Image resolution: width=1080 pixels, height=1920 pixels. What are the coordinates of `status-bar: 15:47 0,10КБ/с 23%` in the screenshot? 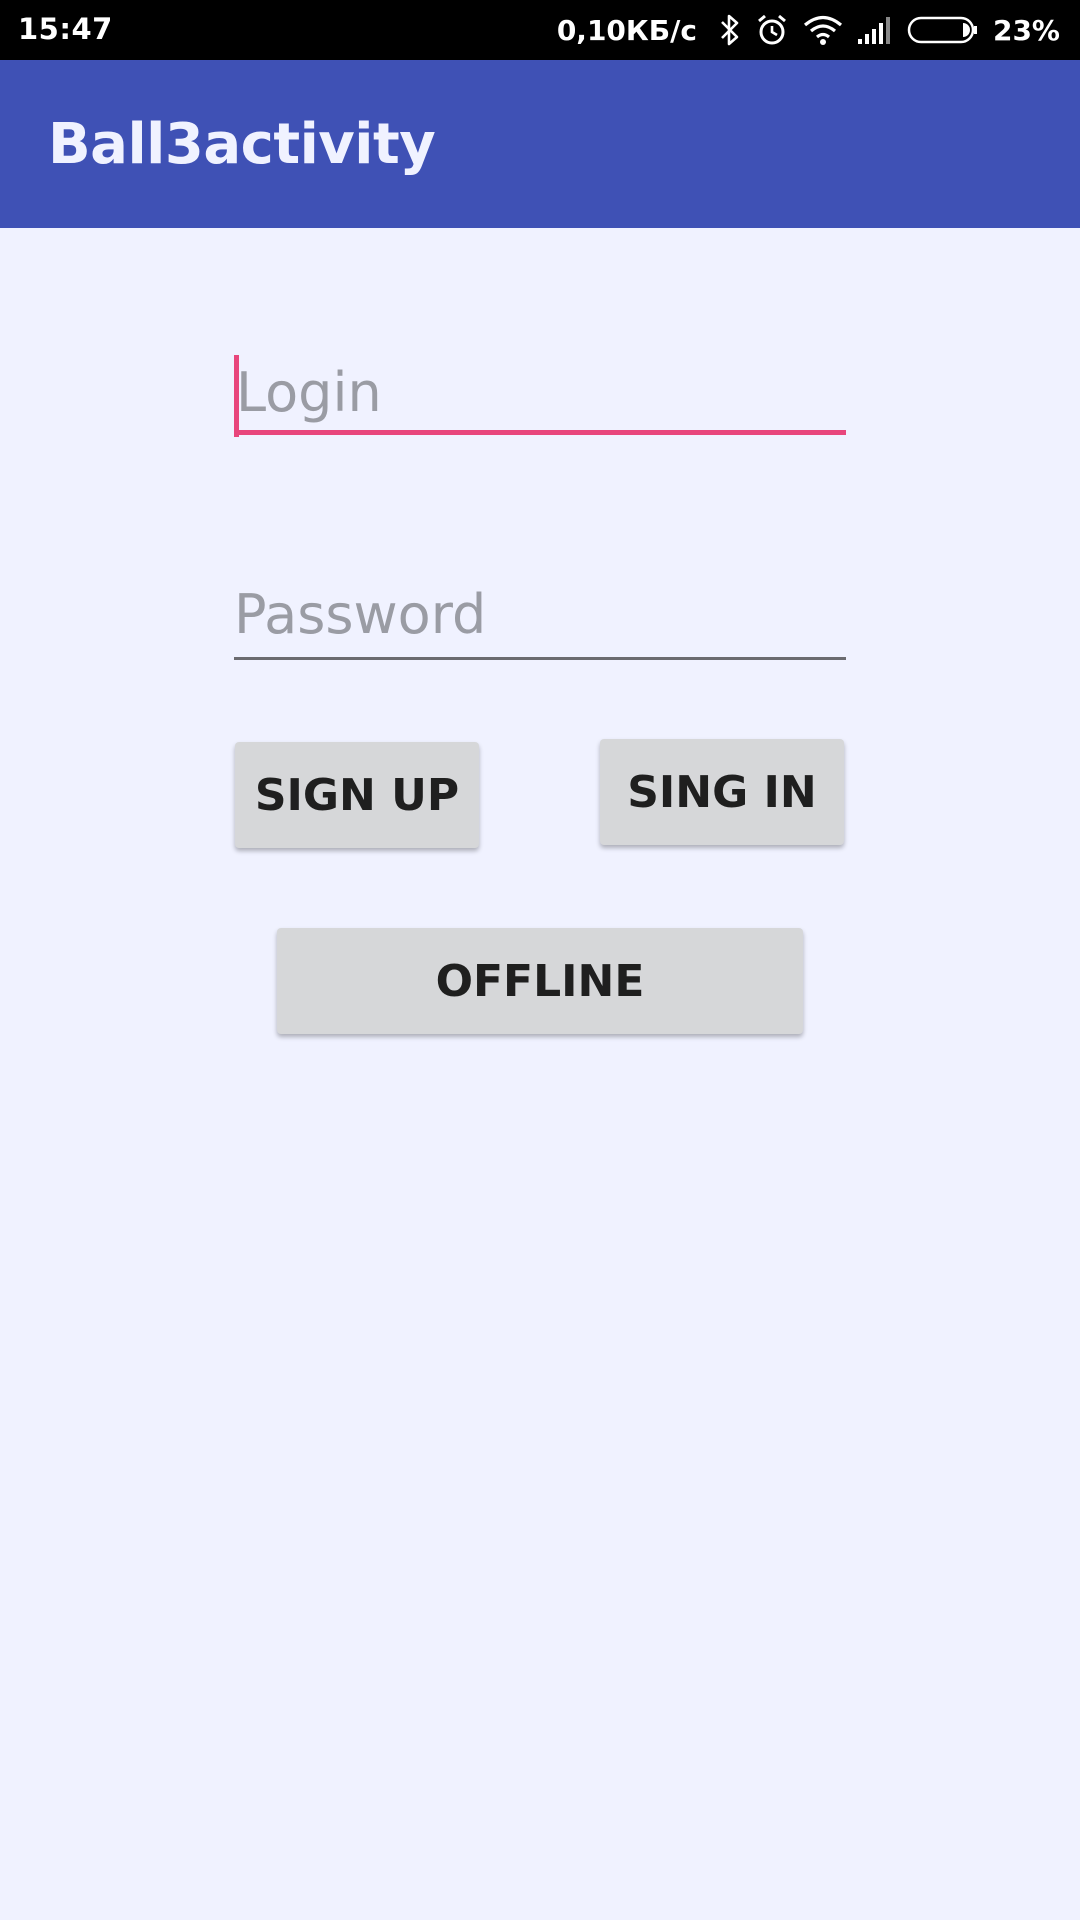 It's located at (540, 30).